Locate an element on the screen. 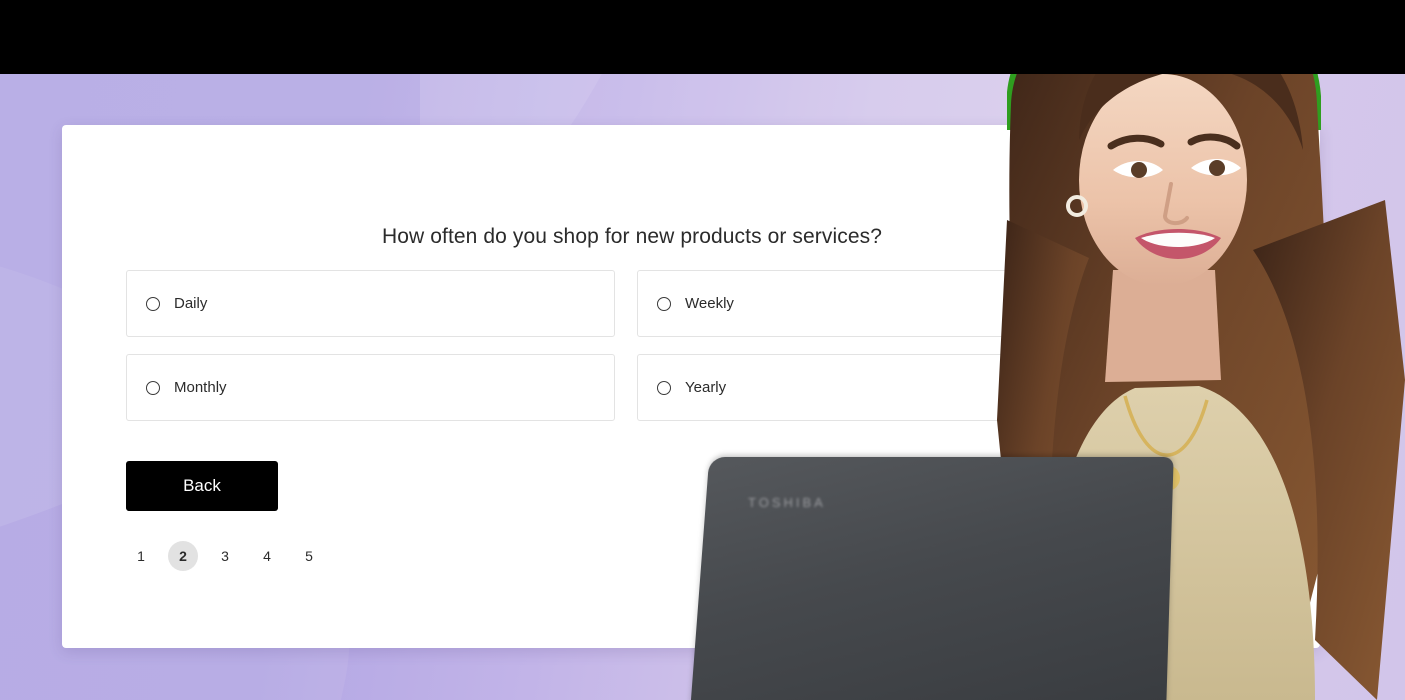  option-monthly: Monthly is located at coordinates (370, 387).